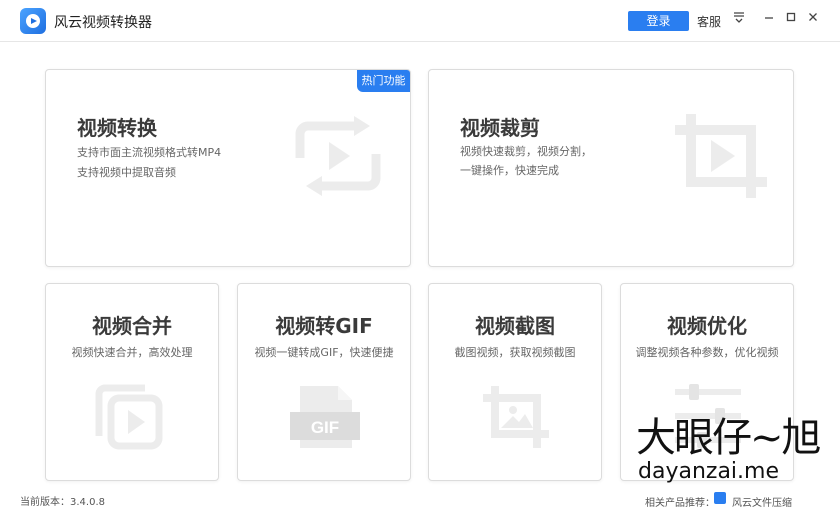 Image resolution: width=840 pixels, height=518 pixels. I want to click on menu-icon, so click(739, 20).